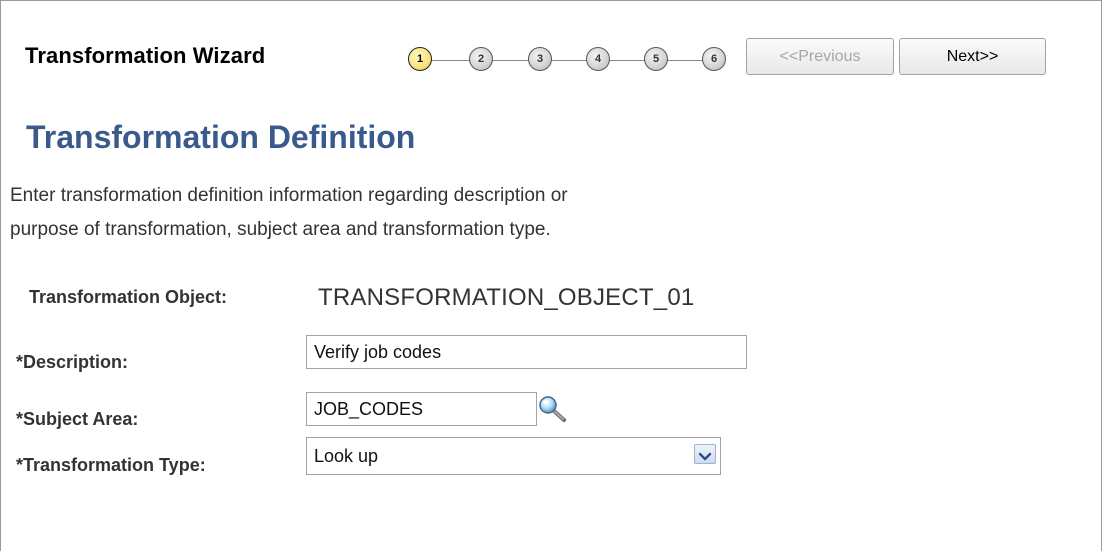 This screenshot has width=1102, height=552. Describe the element at coordinates (481, 59) in the screenshot. I see `step-2: 2` at that location.